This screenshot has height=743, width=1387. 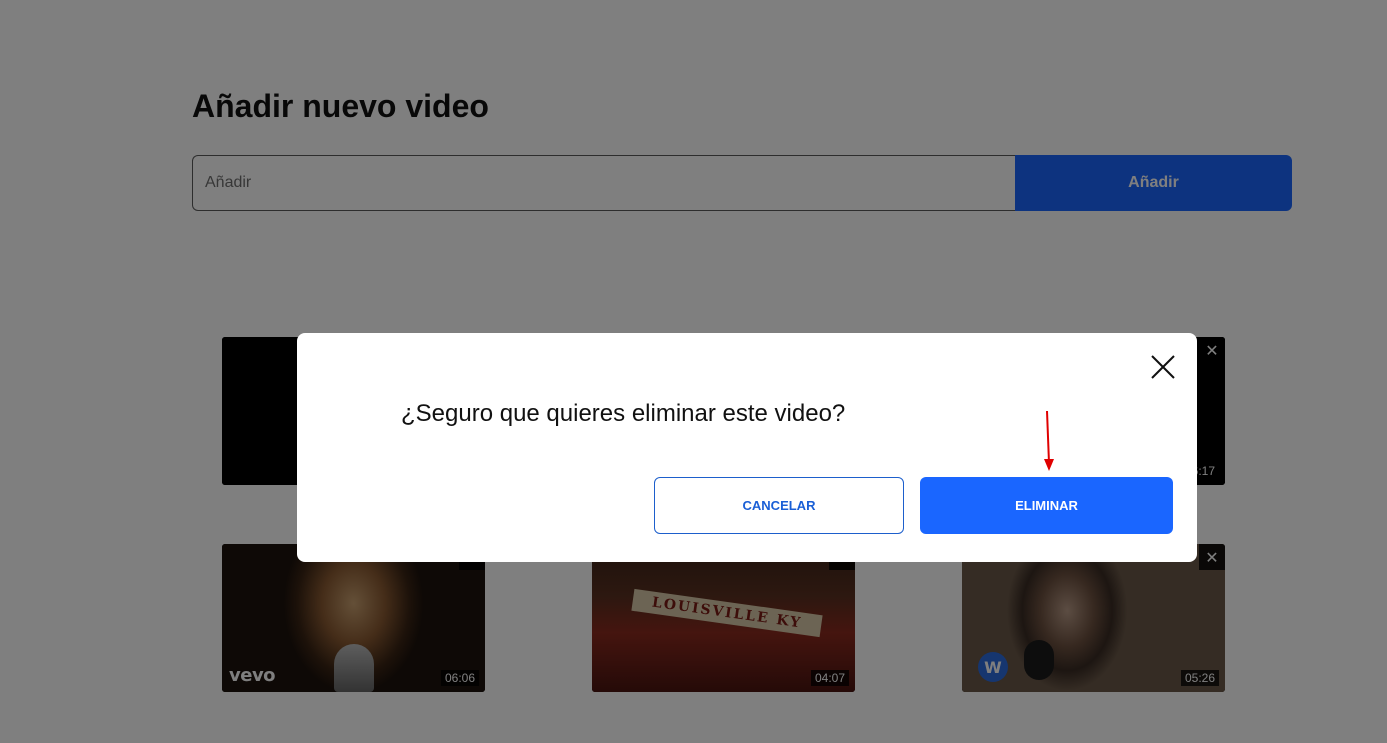 What do you see at coordinates (1163, 367) in the screenshot?
I see `close-icon` at bounding box center [1163, 367].